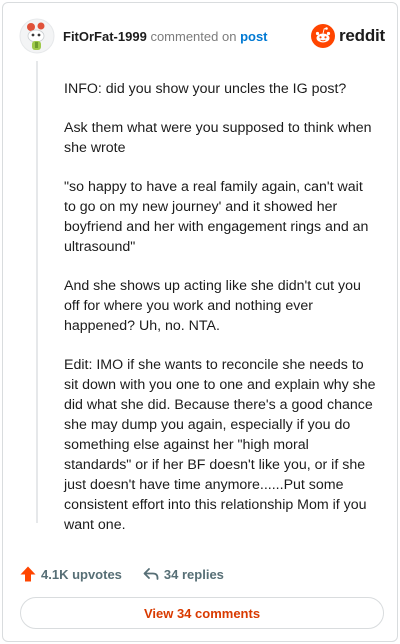 This screenshot has height=644, width=400. I want to click on view-comments-button: View 34 comments, so click(202, 613).